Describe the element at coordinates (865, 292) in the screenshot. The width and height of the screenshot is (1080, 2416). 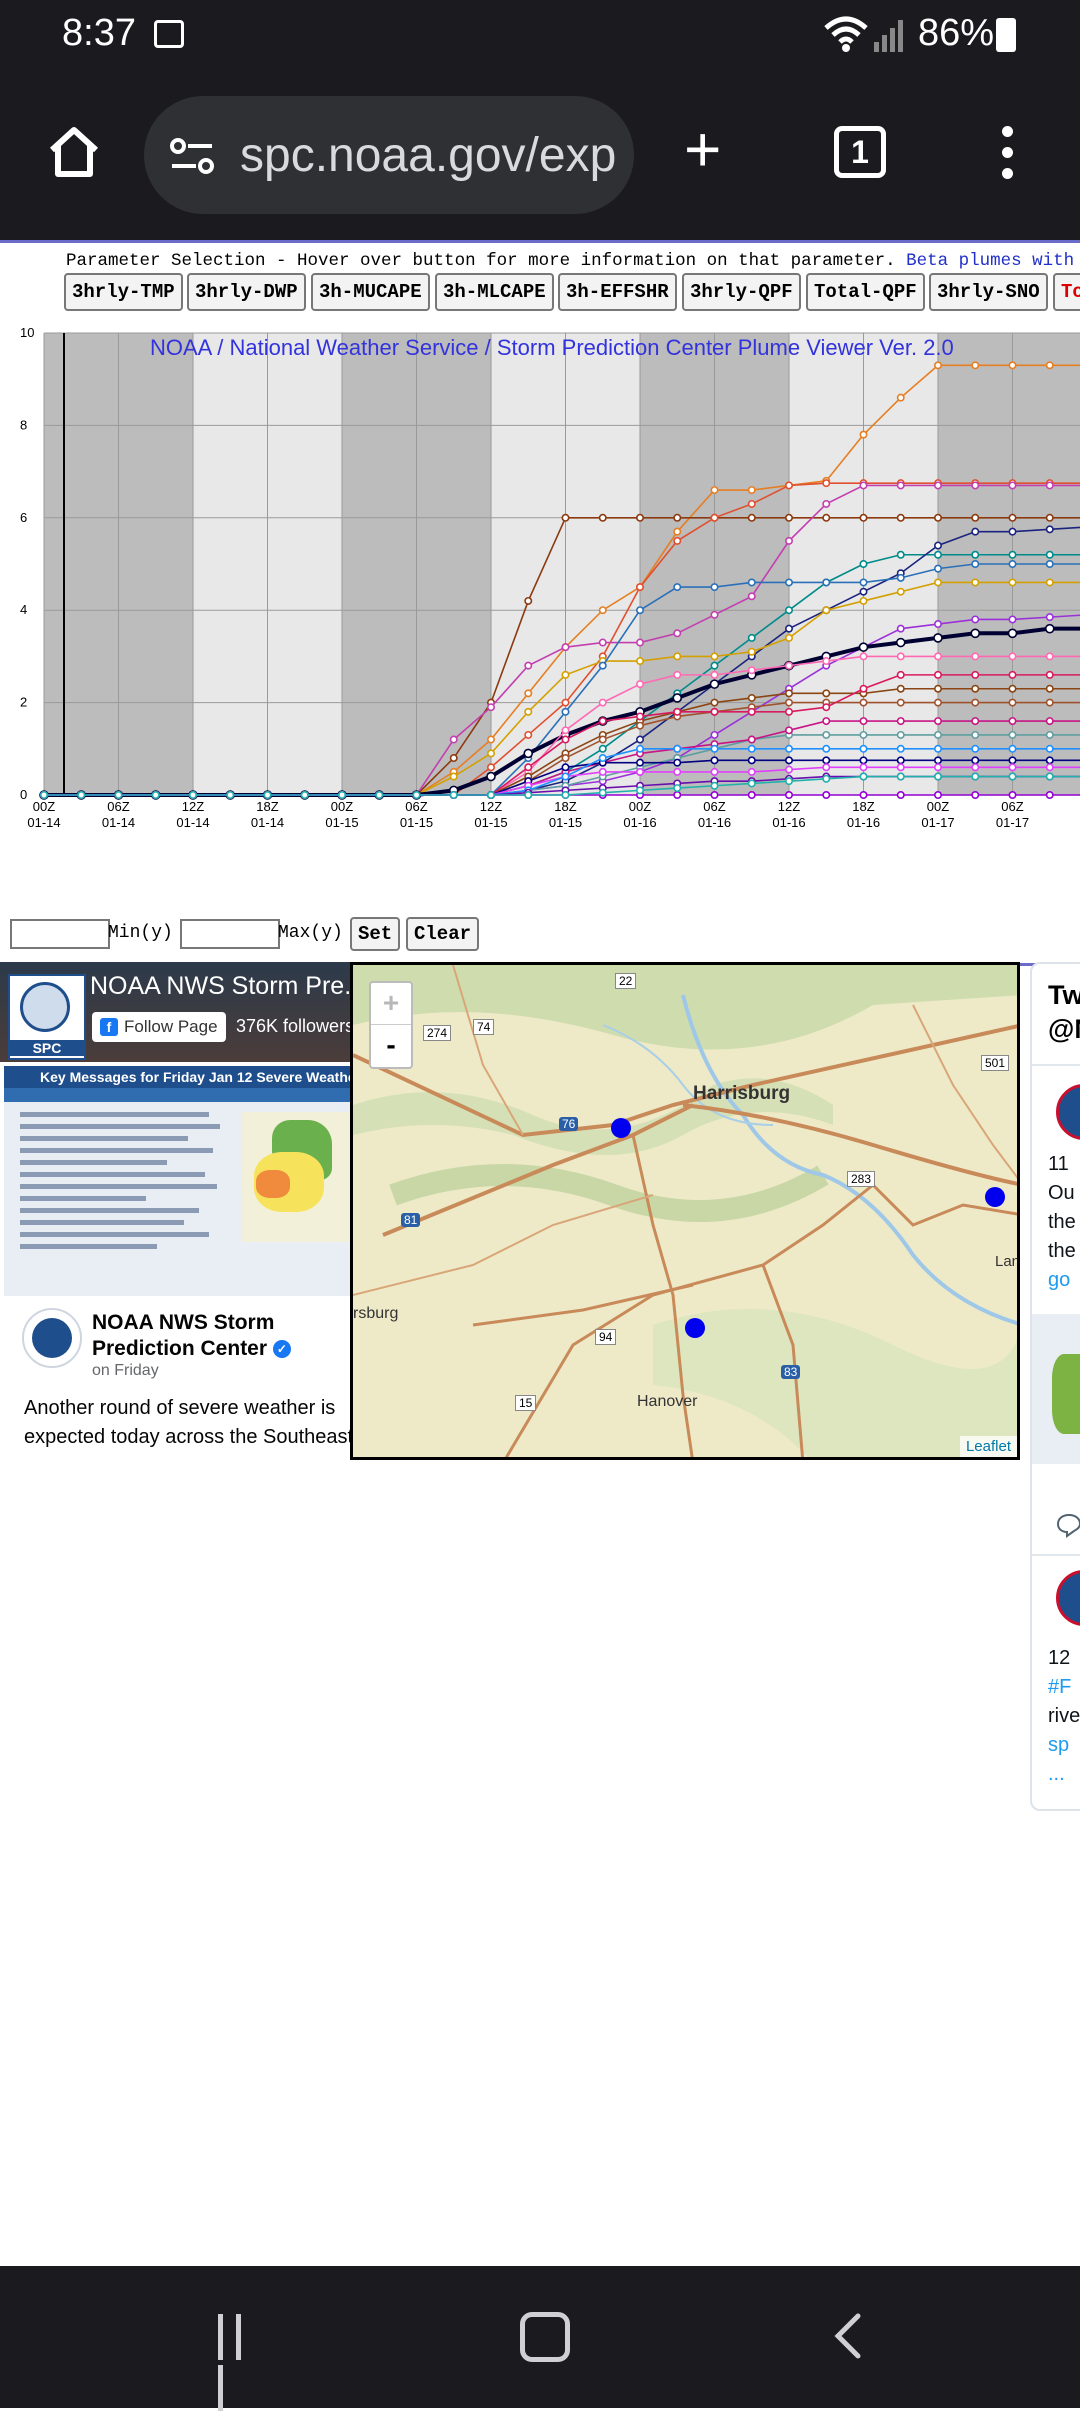
I see `param-button-total-qpf: Total-QPF` at that location.